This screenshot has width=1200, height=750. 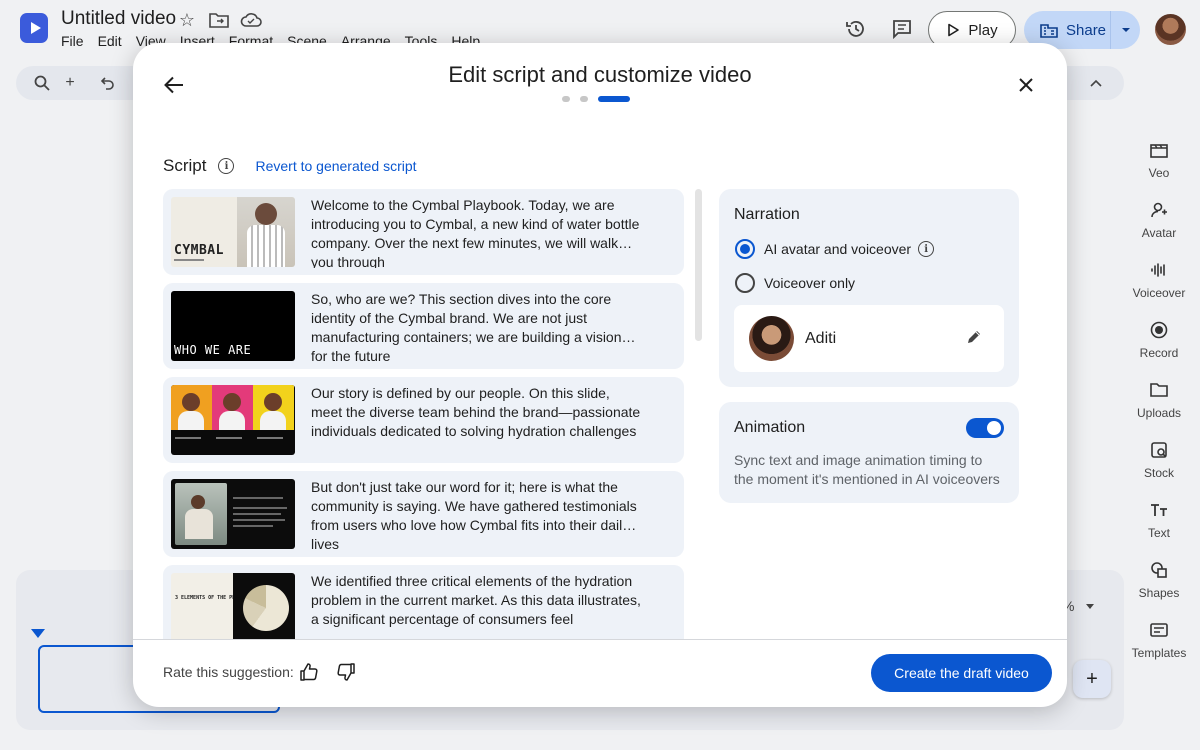 What do you see at coordinates (1159, 150) in the screenshot?
I see `veo-icon` at bounding box center [1159, 150].